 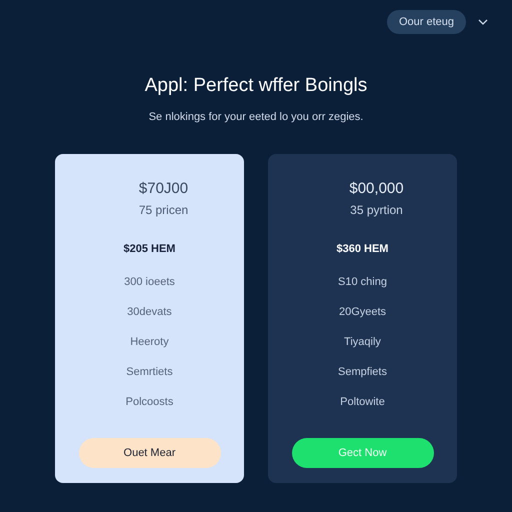 What do you see at coordinates (149, 312) in the screenshot?
I see `feature-text: 30devats` at bounding box center [149, 312].